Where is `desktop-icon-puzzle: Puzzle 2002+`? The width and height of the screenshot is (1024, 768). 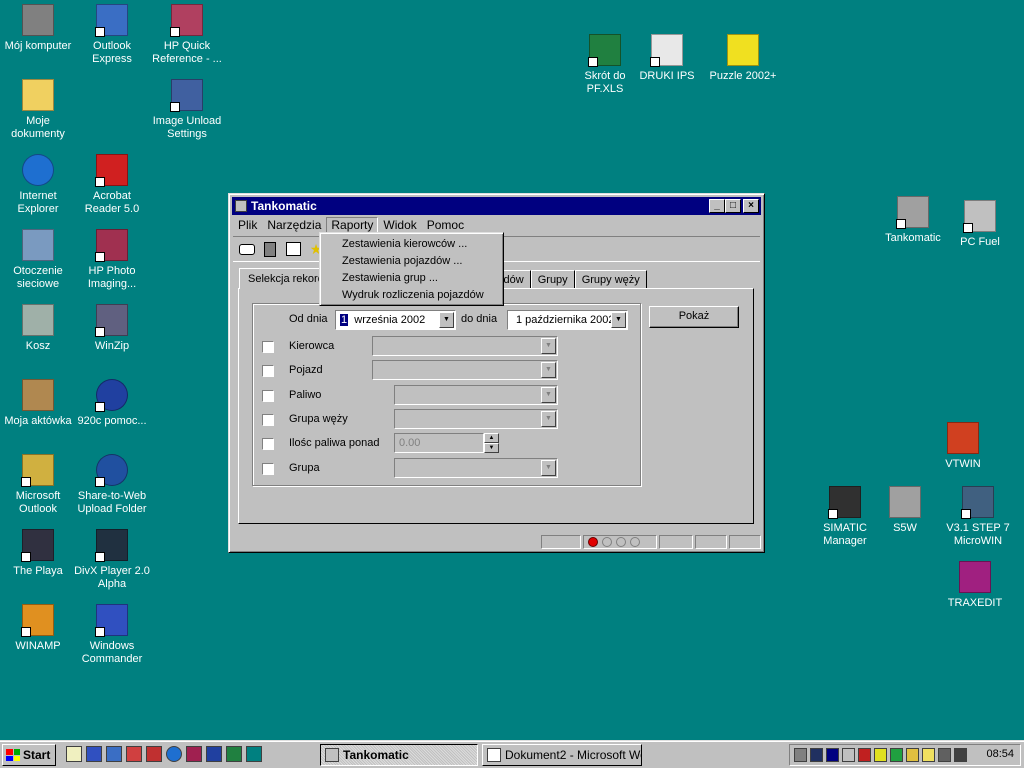
desktop-icon-puzzle: Puzzle 2002+ is located at coordinates (743, 58).